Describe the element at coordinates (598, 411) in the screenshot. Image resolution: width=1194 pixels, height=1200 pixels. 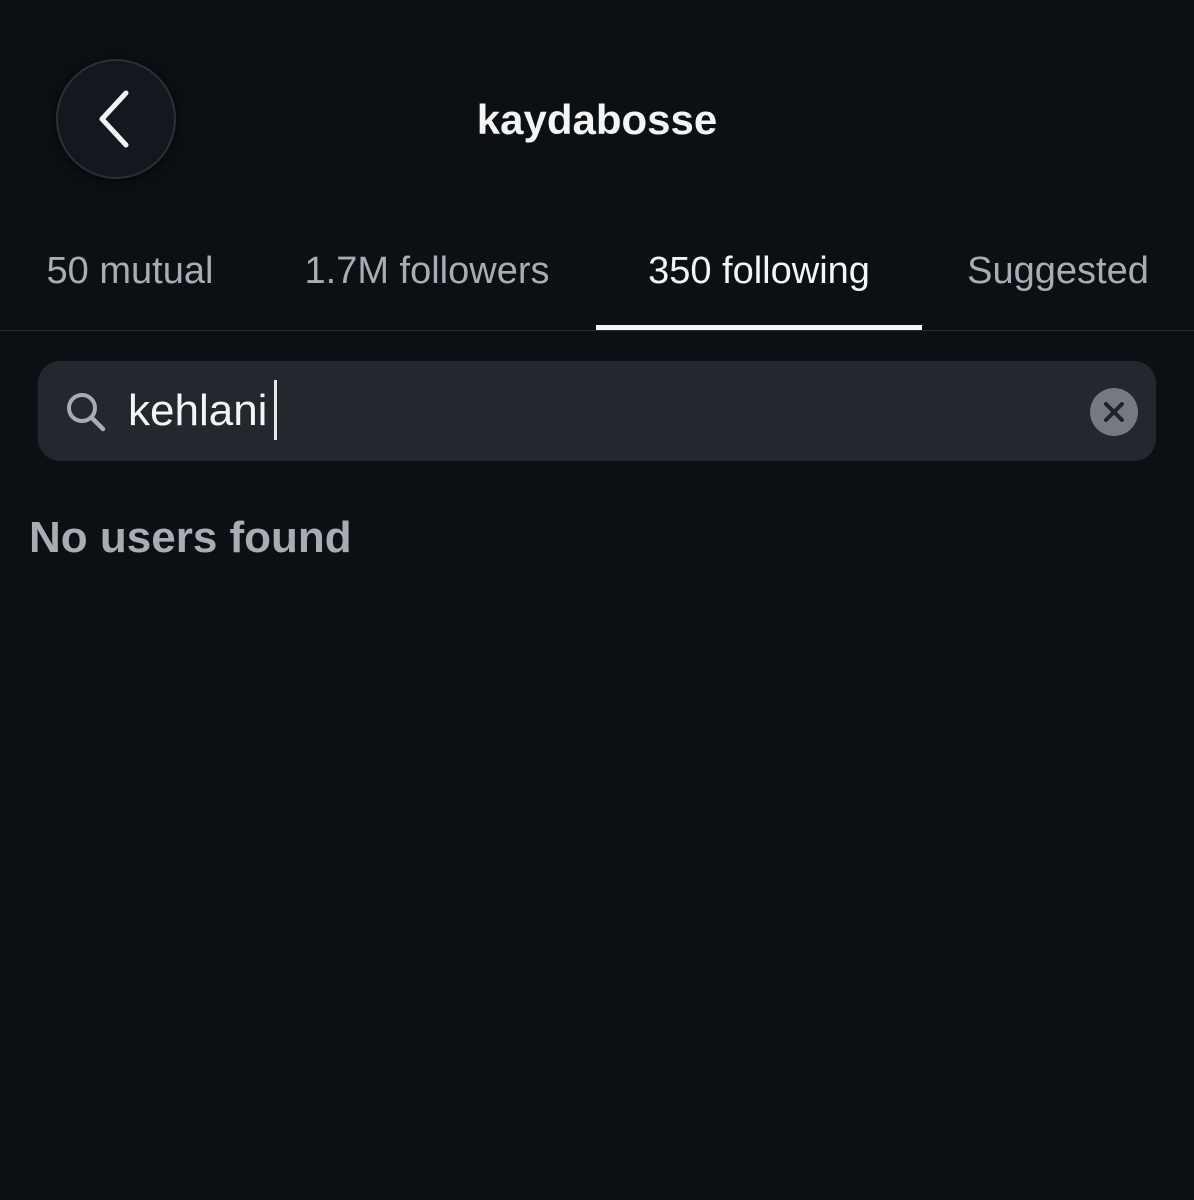
I see `search-input` at that location.